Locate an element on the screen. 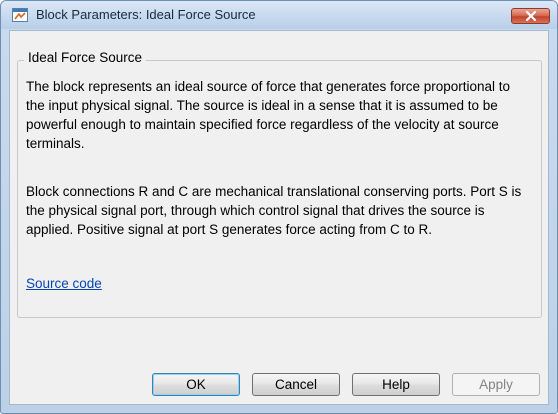 This screenshot has width=558, height=414. simulink-block-icon is located at coordinates (20, 15).